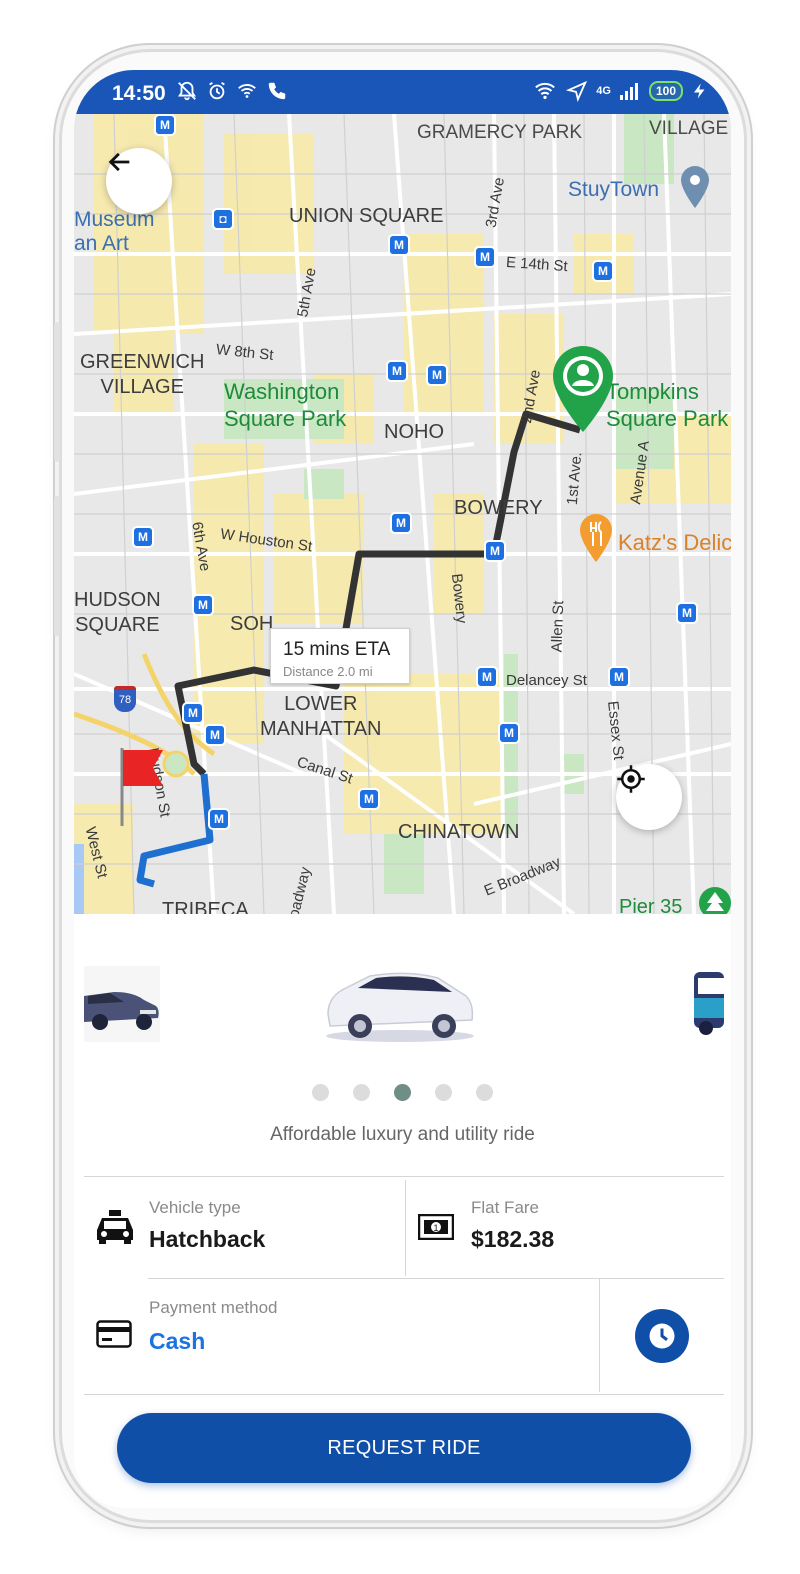  I want to click on cash-icon: 1, so click(436, 1229).